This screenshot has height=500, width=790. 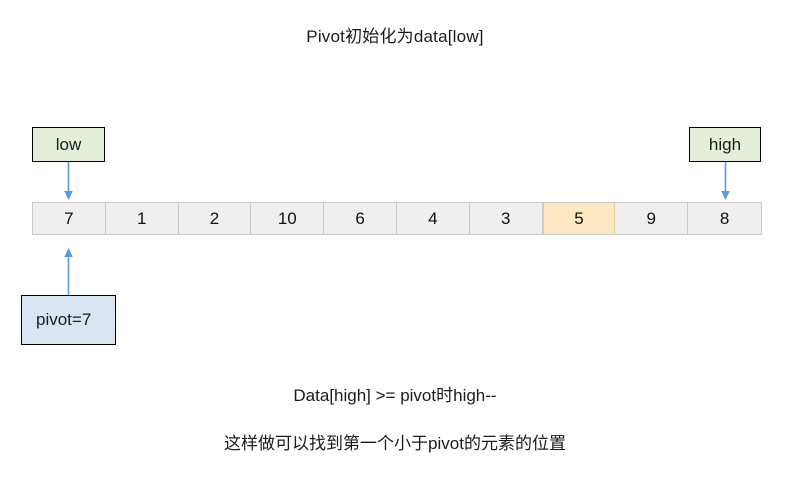 What do you see at coordinates (68, 182) in the screenshot?
I see `low-down-arrow-icon` at bounding box center [68, 182].